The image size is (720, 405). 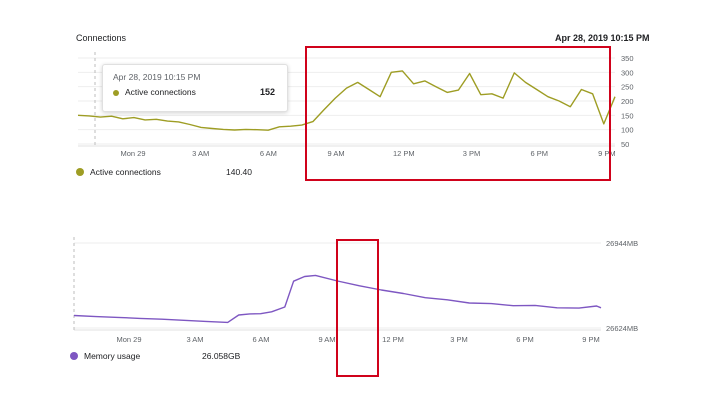 I want to click on memory-legend-value: 26.058GB, so click(x=221, y=356).